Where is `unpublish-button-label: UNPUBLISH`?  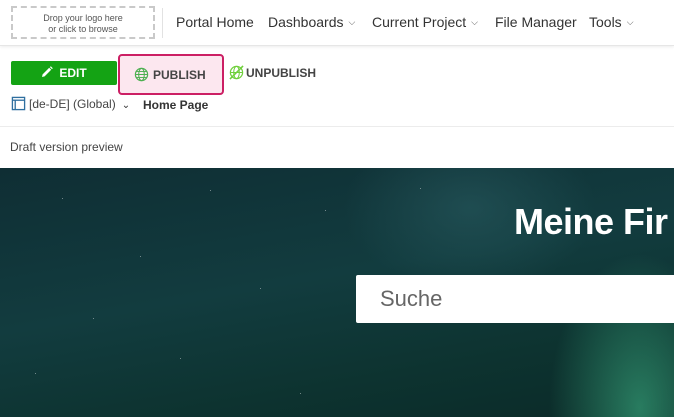
unpublish-button-label: UNPUBLISH is located at coordinates (281, 73).